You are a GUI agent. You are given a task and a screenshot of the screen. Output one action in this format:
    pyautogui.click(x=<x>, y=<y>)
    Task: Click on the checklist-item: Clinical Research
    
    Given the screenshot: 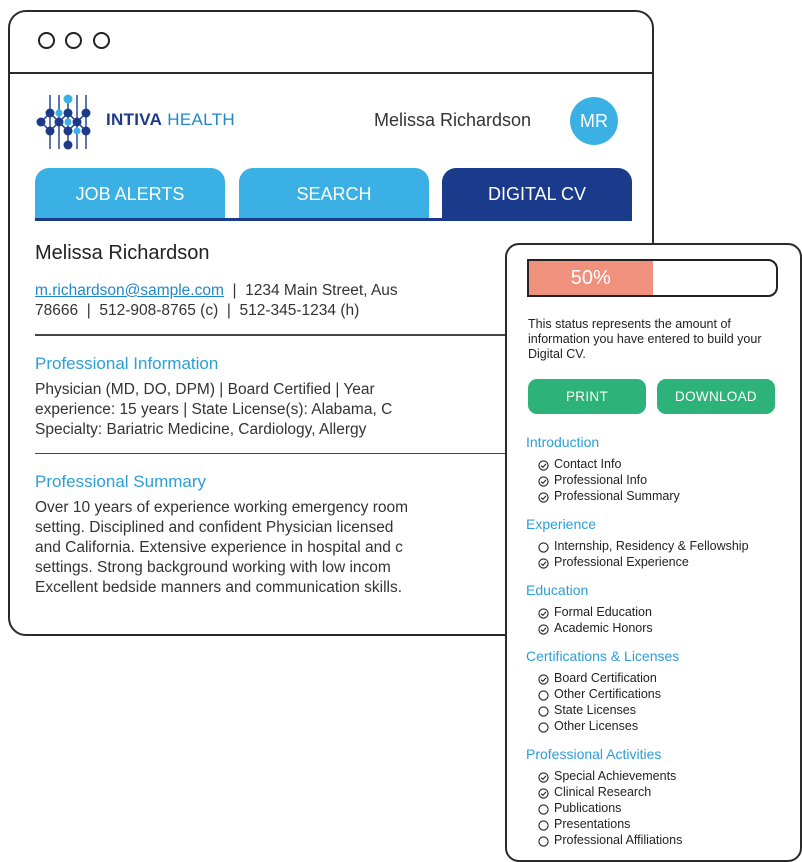 What is the action you would take?
    pyautogui.click(x=667, y=792)
    